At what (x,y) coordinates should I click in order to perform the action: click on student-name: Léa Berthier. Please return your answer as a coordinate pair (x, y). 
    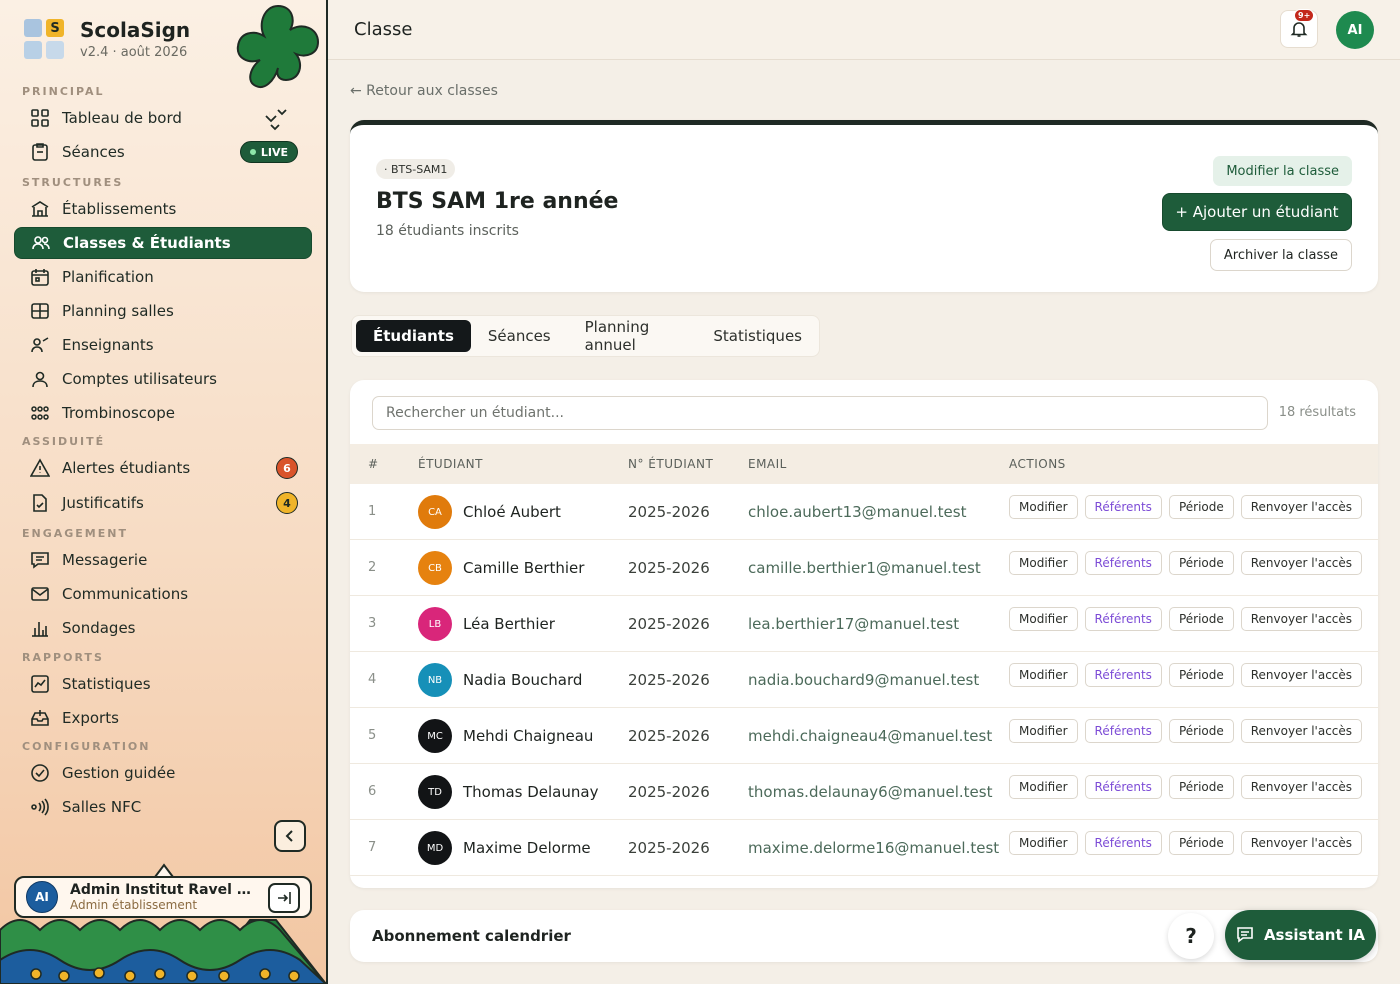
    Looking at the image, I should click on (509, 624).